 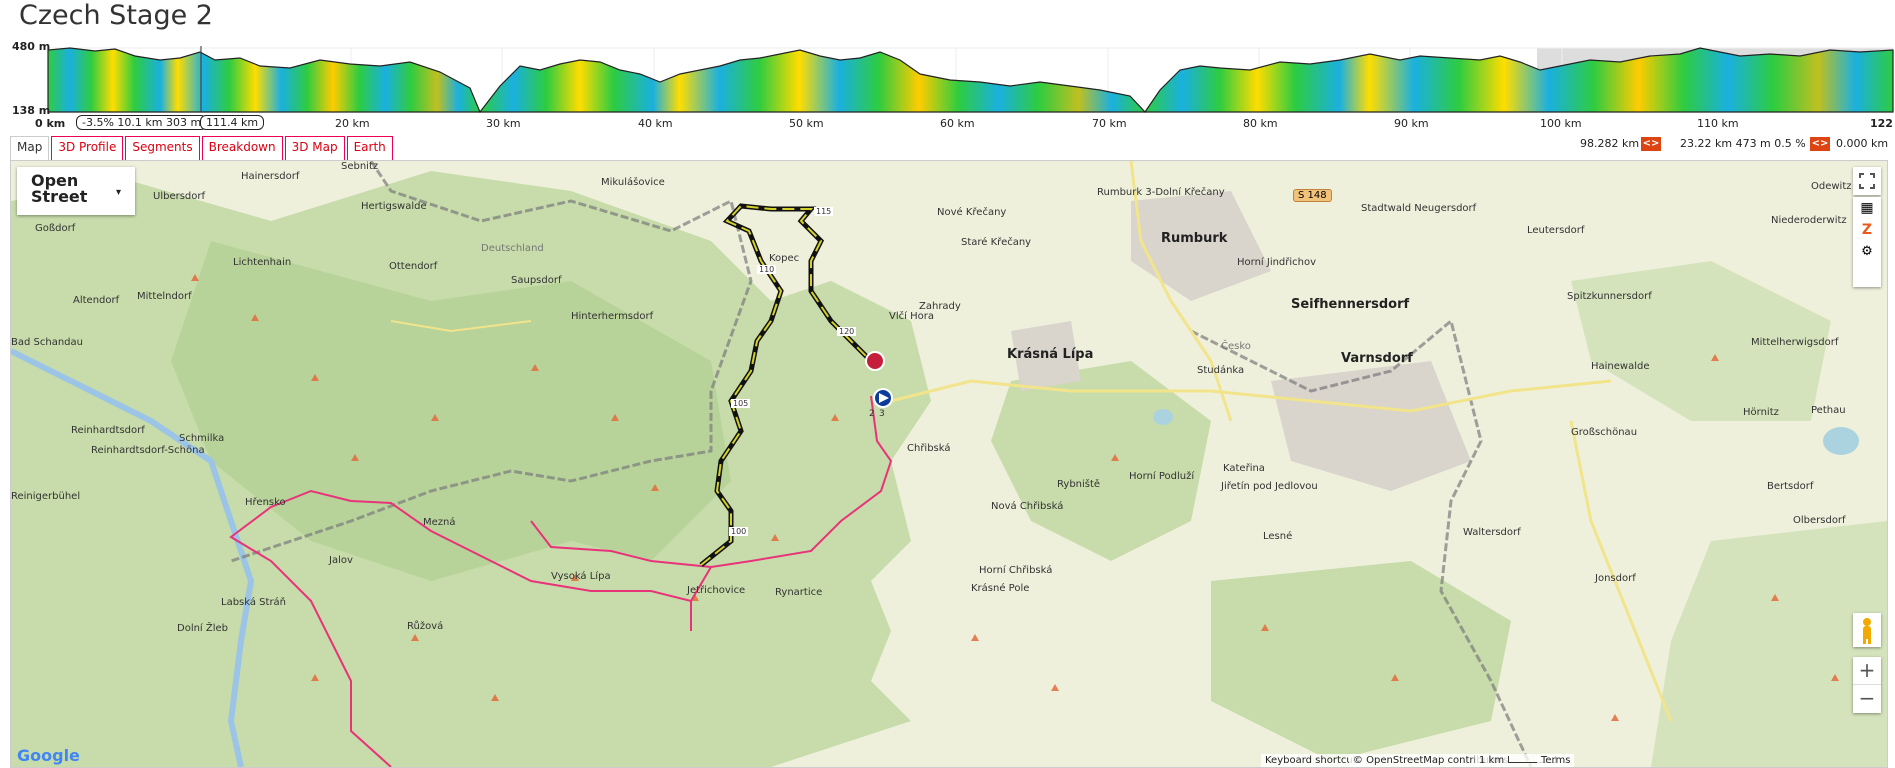 I want to click on fullscreen-icon, so click(x=1867, y=181).